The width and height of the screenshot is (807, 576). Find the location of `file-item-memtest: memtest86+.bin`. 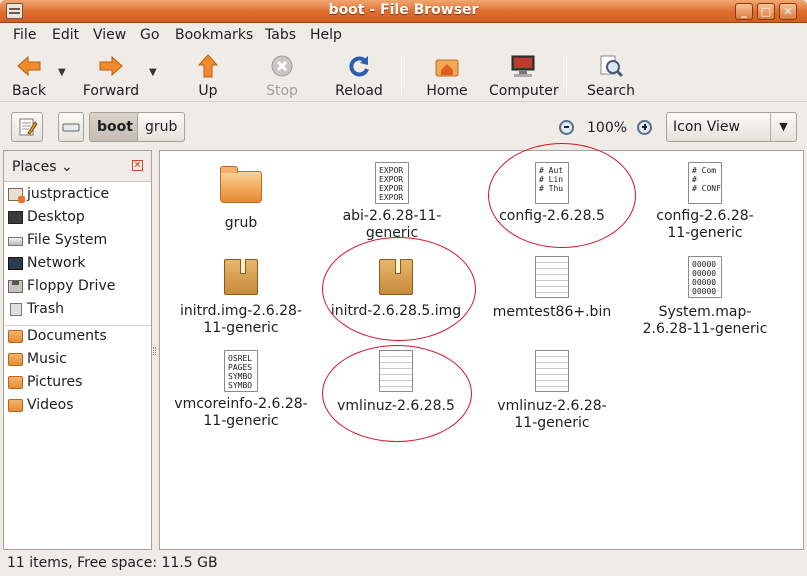

file-item-memtest: memtest86+.bin is located at coordinates (552, 288).